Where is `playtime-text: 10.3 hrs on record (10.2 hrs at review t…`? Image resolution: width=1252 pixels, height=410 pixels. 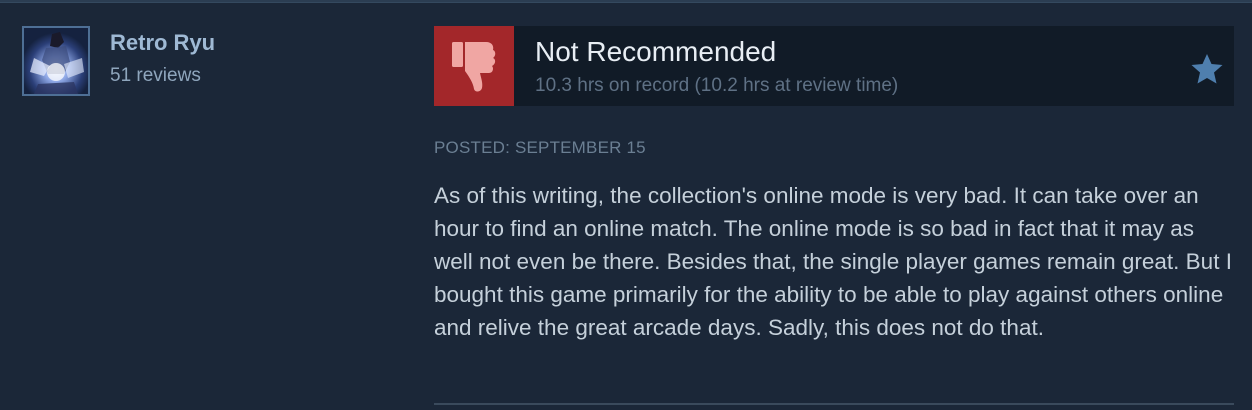
playtime-text: 10.3 hrs on record (10.2 hrs at review t… is located at coordinates (717, 85).